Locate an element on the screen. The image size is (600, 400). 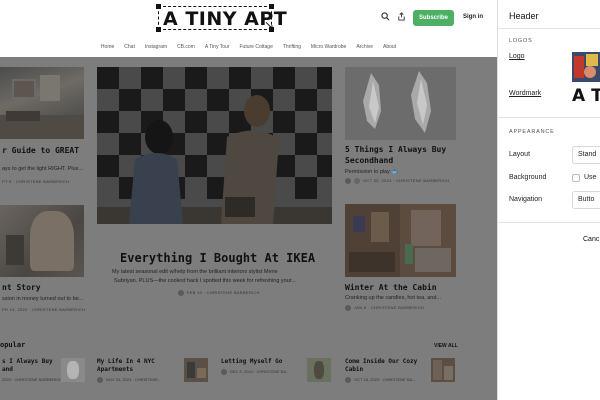
popular-item-4-title-line1: Come Inside Our Cozy is located at coordinates (381, 362).